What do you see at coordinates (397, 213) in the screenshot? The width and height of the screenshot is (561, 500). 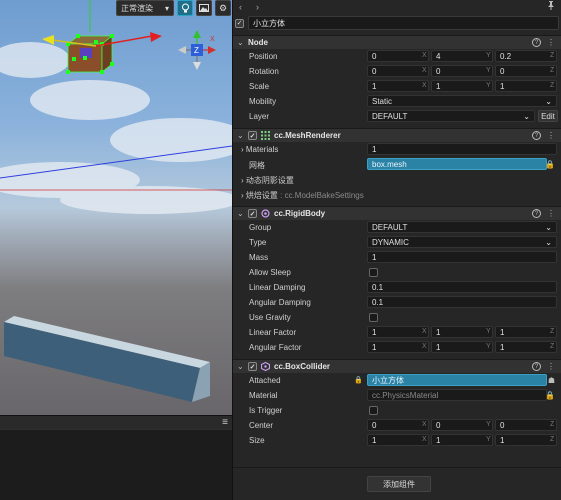 I see `rigid-body-header: ⌄ ✓ cc.RigidBody ? ⋮` at bounding box center [397, 213].